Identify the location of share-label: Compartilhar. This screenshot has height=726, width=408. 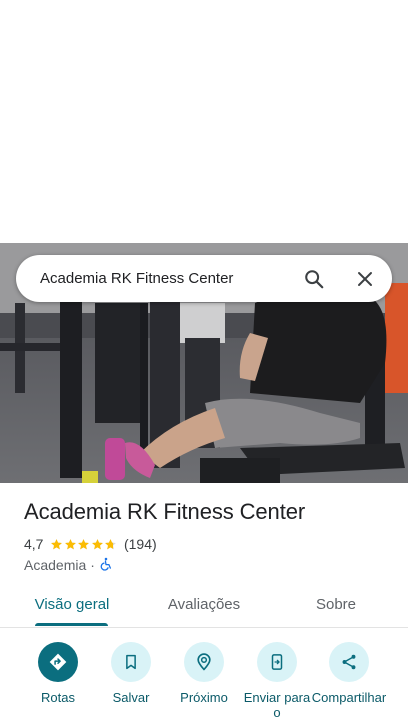
(349, 697).